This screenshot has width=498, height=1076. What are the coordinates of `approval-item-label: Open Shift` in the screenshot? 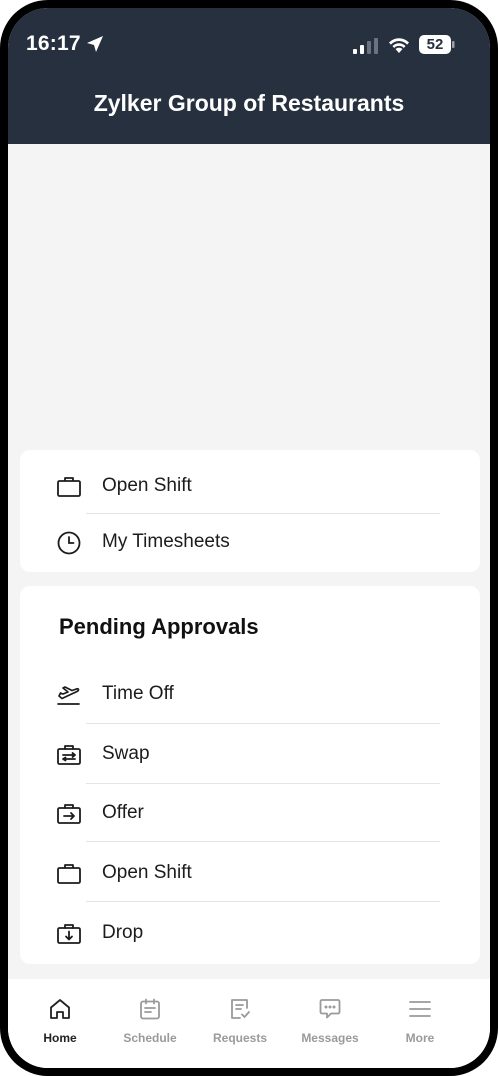 It's located at (147, 872).